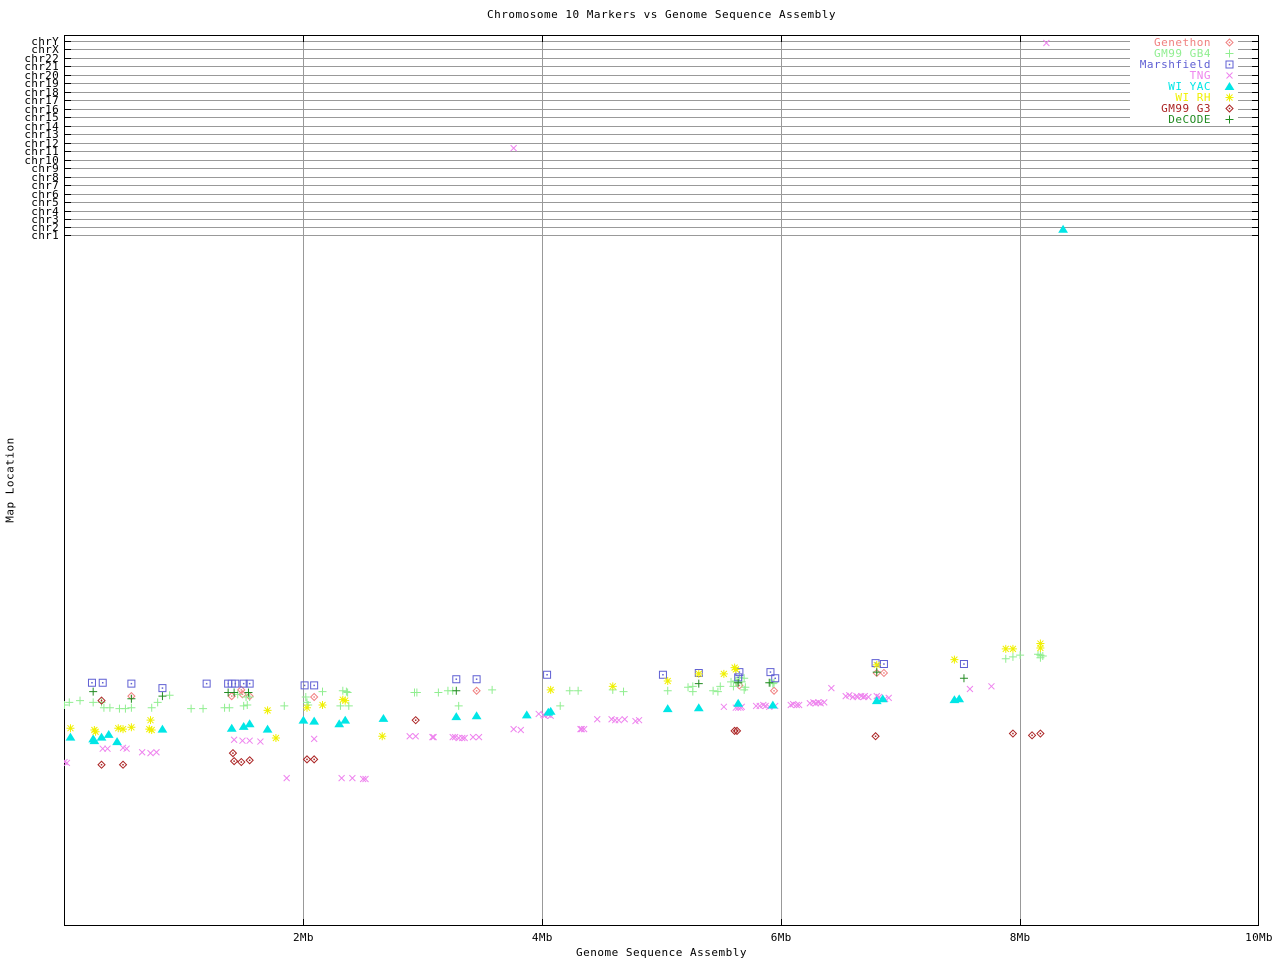 This screenshot has height=960, width=1280. Describe the element at coordinates (1259, 937) in the screenshot. I see `x-tick-label-10Mb: 10Mb` at that location.